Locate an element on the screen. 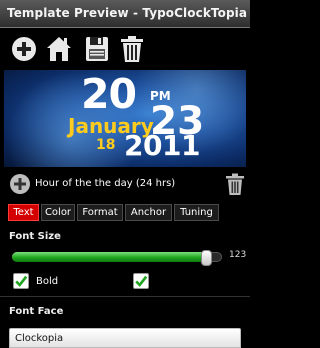 The width and height of the screenshot is (320, 348). clock-year: 2011 is located at coordinates (162, 145).